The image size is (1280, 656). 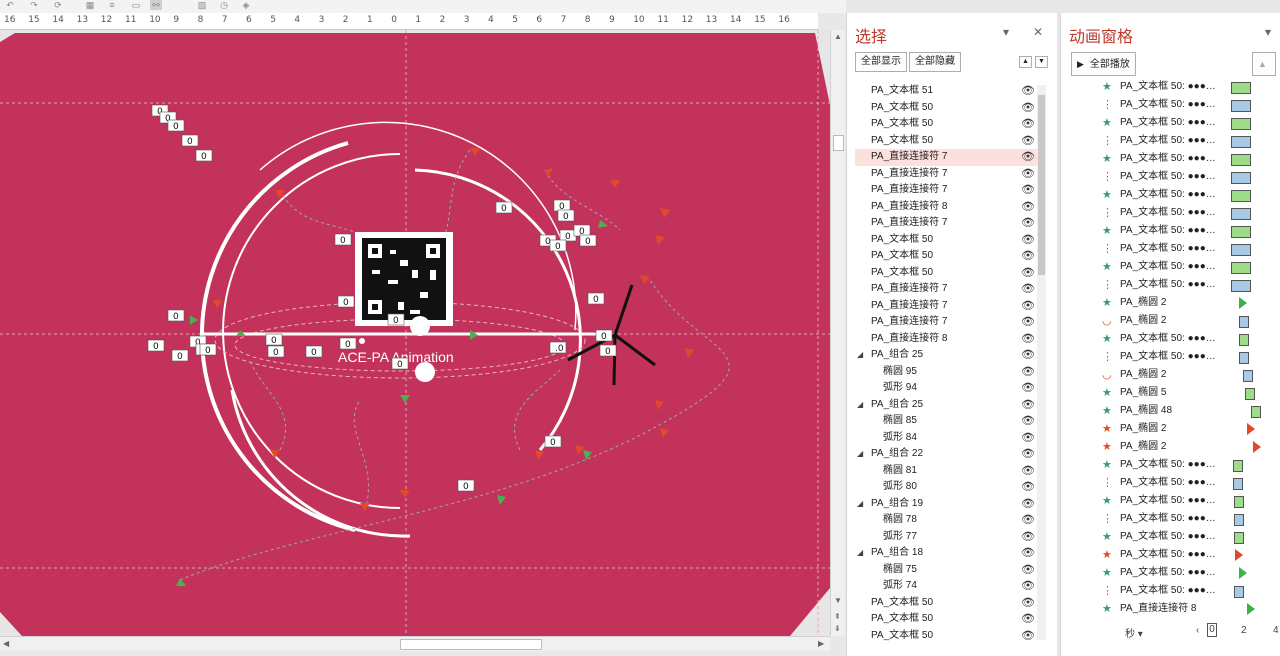 What do you see at coordinates (946, 388) in the screenshot?
I see `selection-item-row: 弧形 94 👁` at bounding box center [946, 388].